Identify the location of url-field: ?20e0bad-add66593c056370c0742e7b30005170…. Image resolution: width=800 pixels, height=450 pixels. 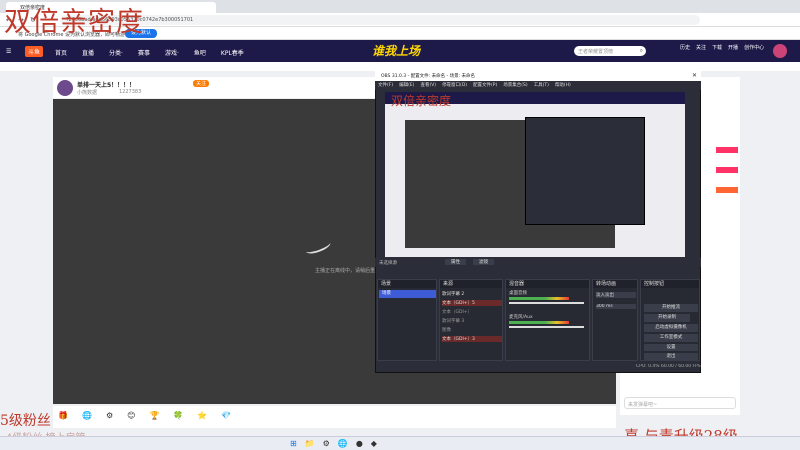
(380, 20).